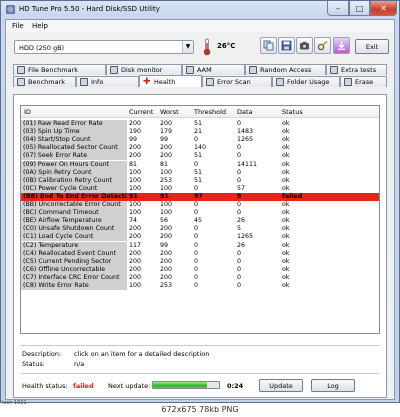 Image resolution: width=400 pixels, height=417 pixels. I want to click on camera-icon, so click(304, 45).